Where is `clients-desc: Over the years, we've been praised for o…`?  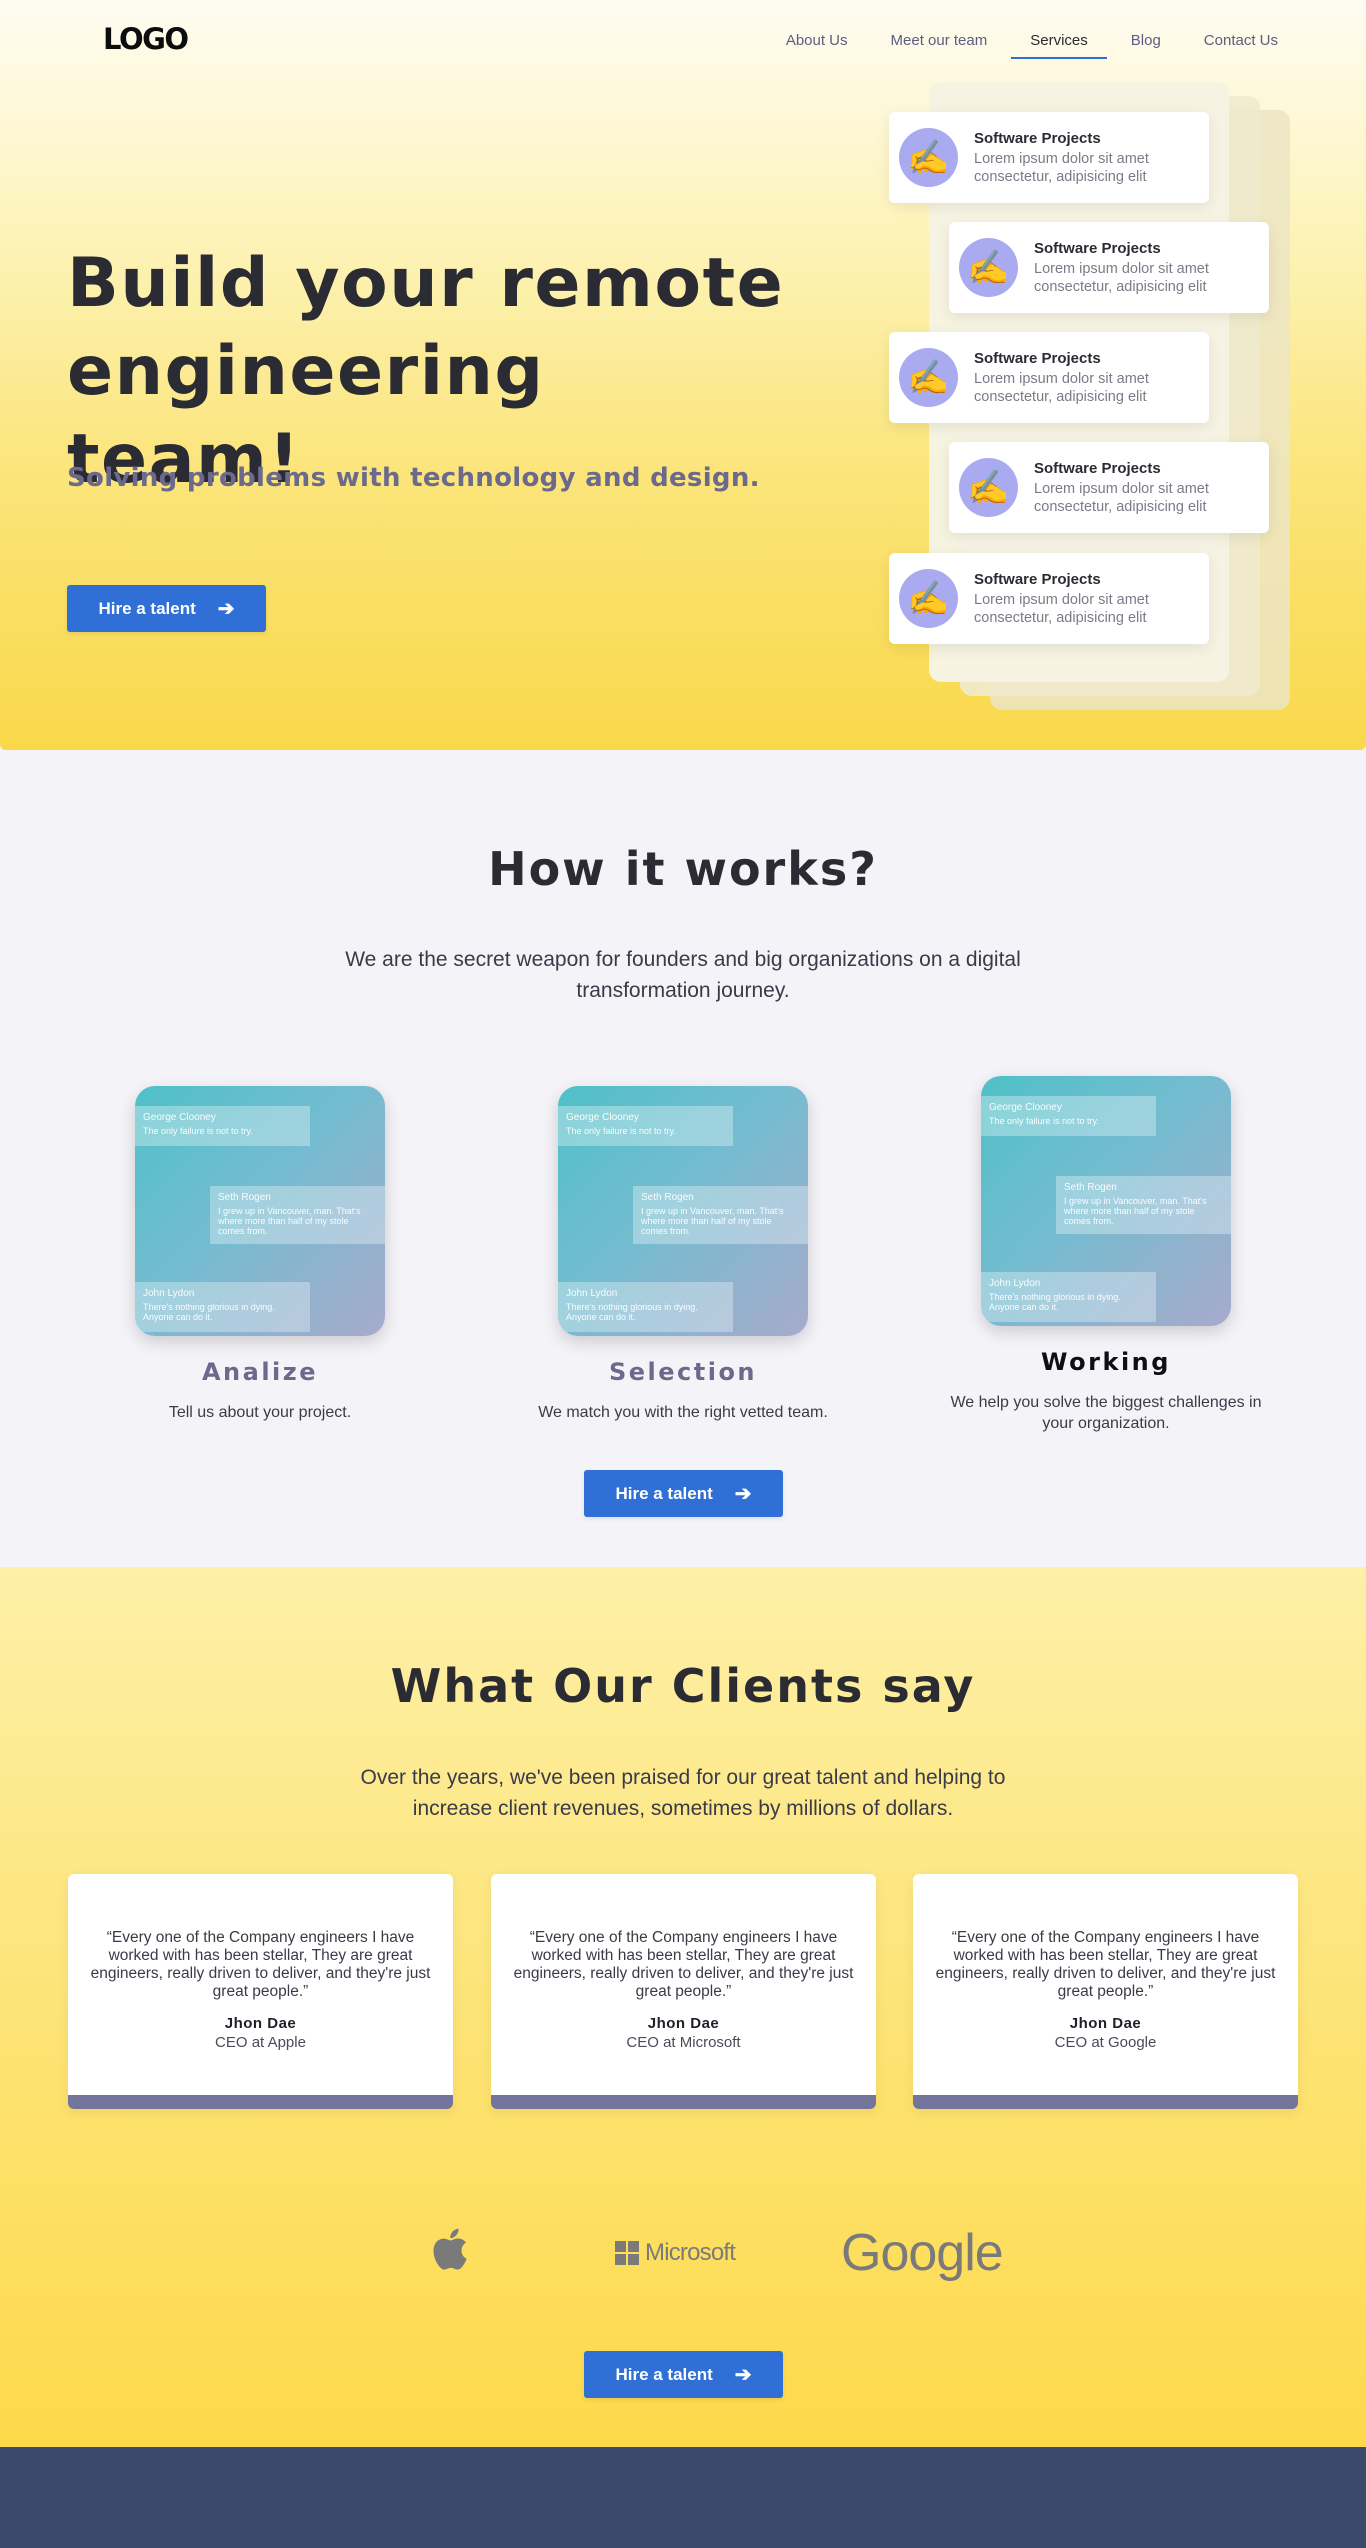 clients-desc: Over the years, we've been praised for o… is located at coordinates (683, 1793).